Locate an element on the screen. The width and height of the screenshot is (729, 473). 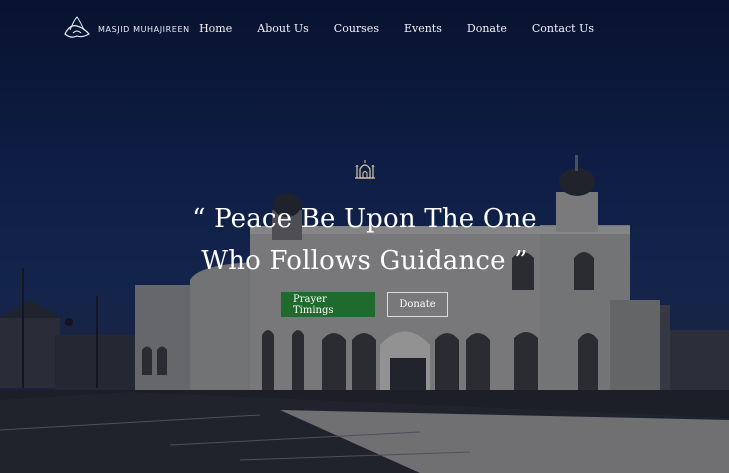
mosque-icon is located at coordinates (365, 170).